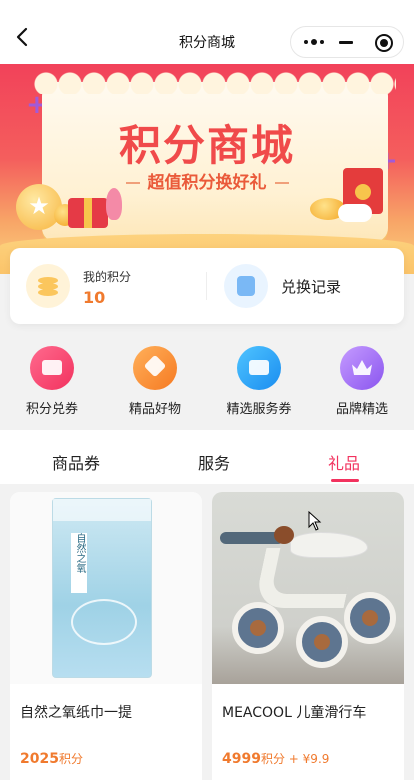  I want to click on gift-box-icon, so click(88, 213).